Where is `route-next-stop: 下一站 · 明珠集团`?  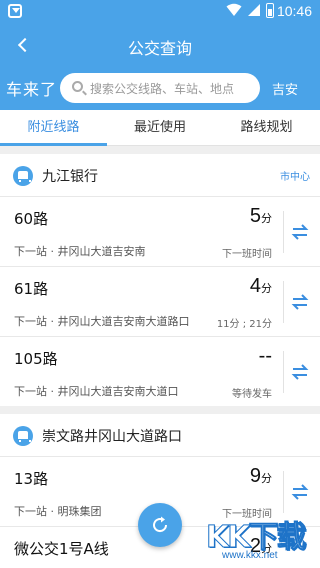 route-next-stop: 下一站 · 明珠集团 is located at coordinates (58, 511).